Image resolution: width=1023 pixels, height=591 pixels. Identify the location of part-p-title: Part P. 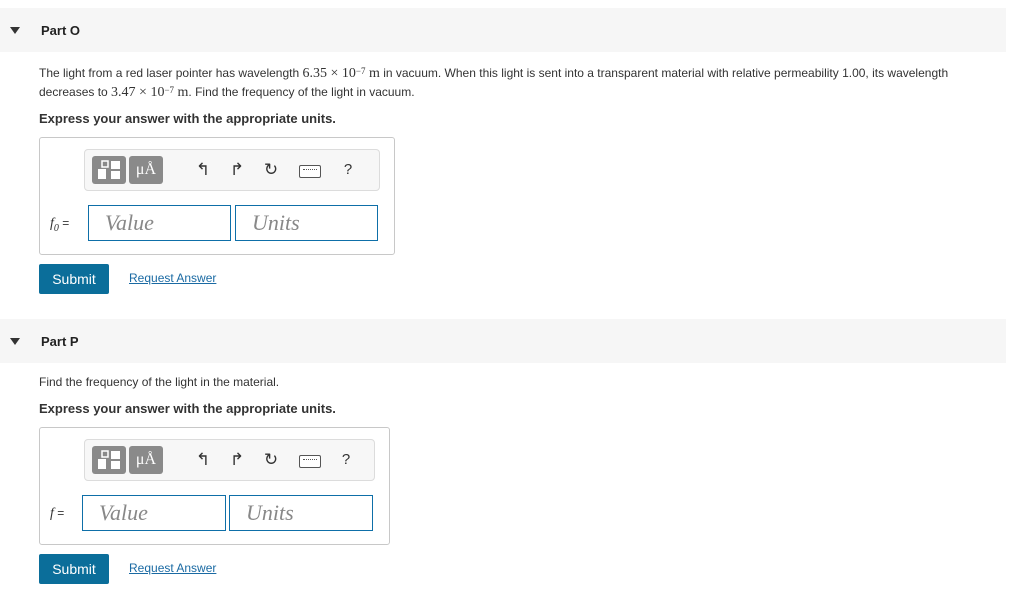
(60, 341).